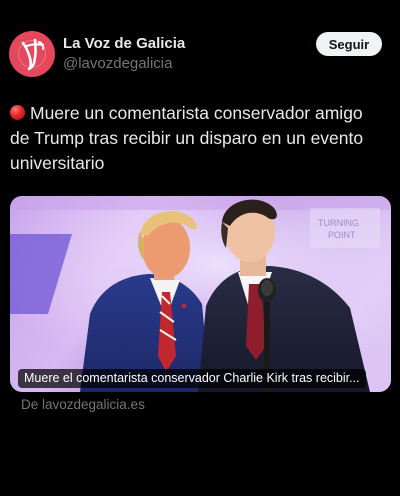 The image size is (400, 496). I want to click on svg-text: TURNING, so click(338, 223).